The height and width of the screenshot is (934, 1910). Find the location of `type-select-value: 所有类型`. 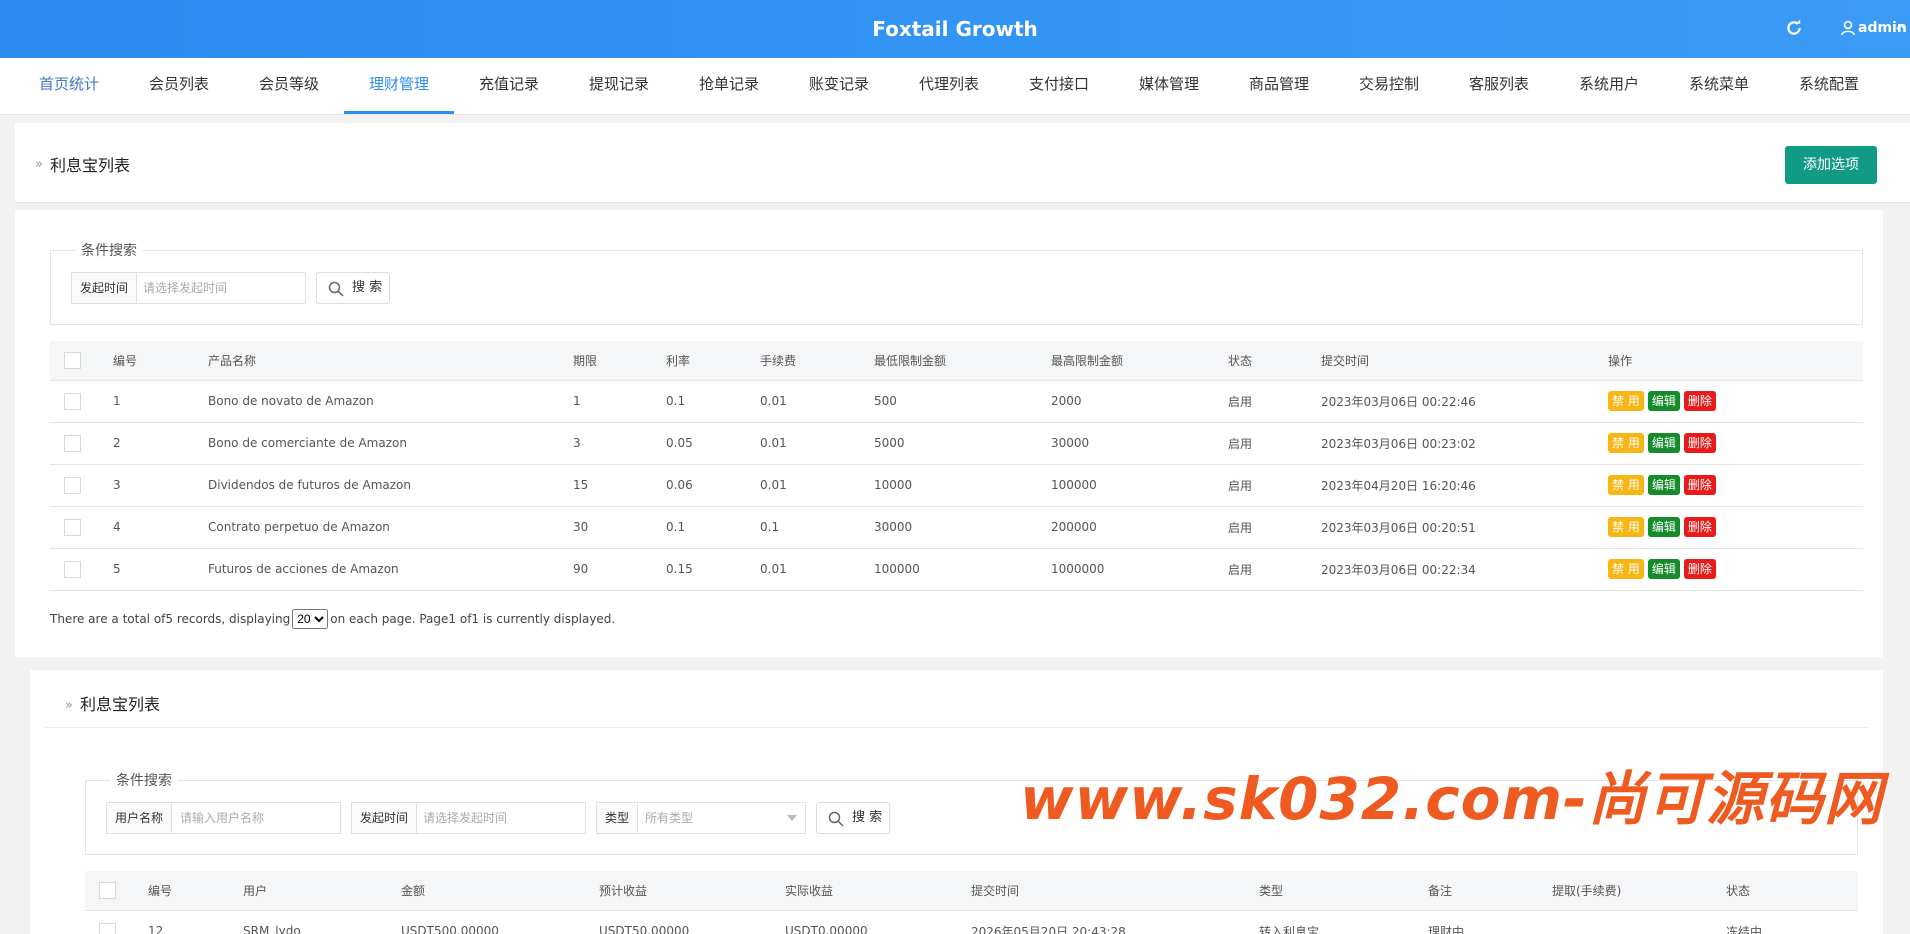

type-select-value: 所有类型 is located at coordinates (707, 818).